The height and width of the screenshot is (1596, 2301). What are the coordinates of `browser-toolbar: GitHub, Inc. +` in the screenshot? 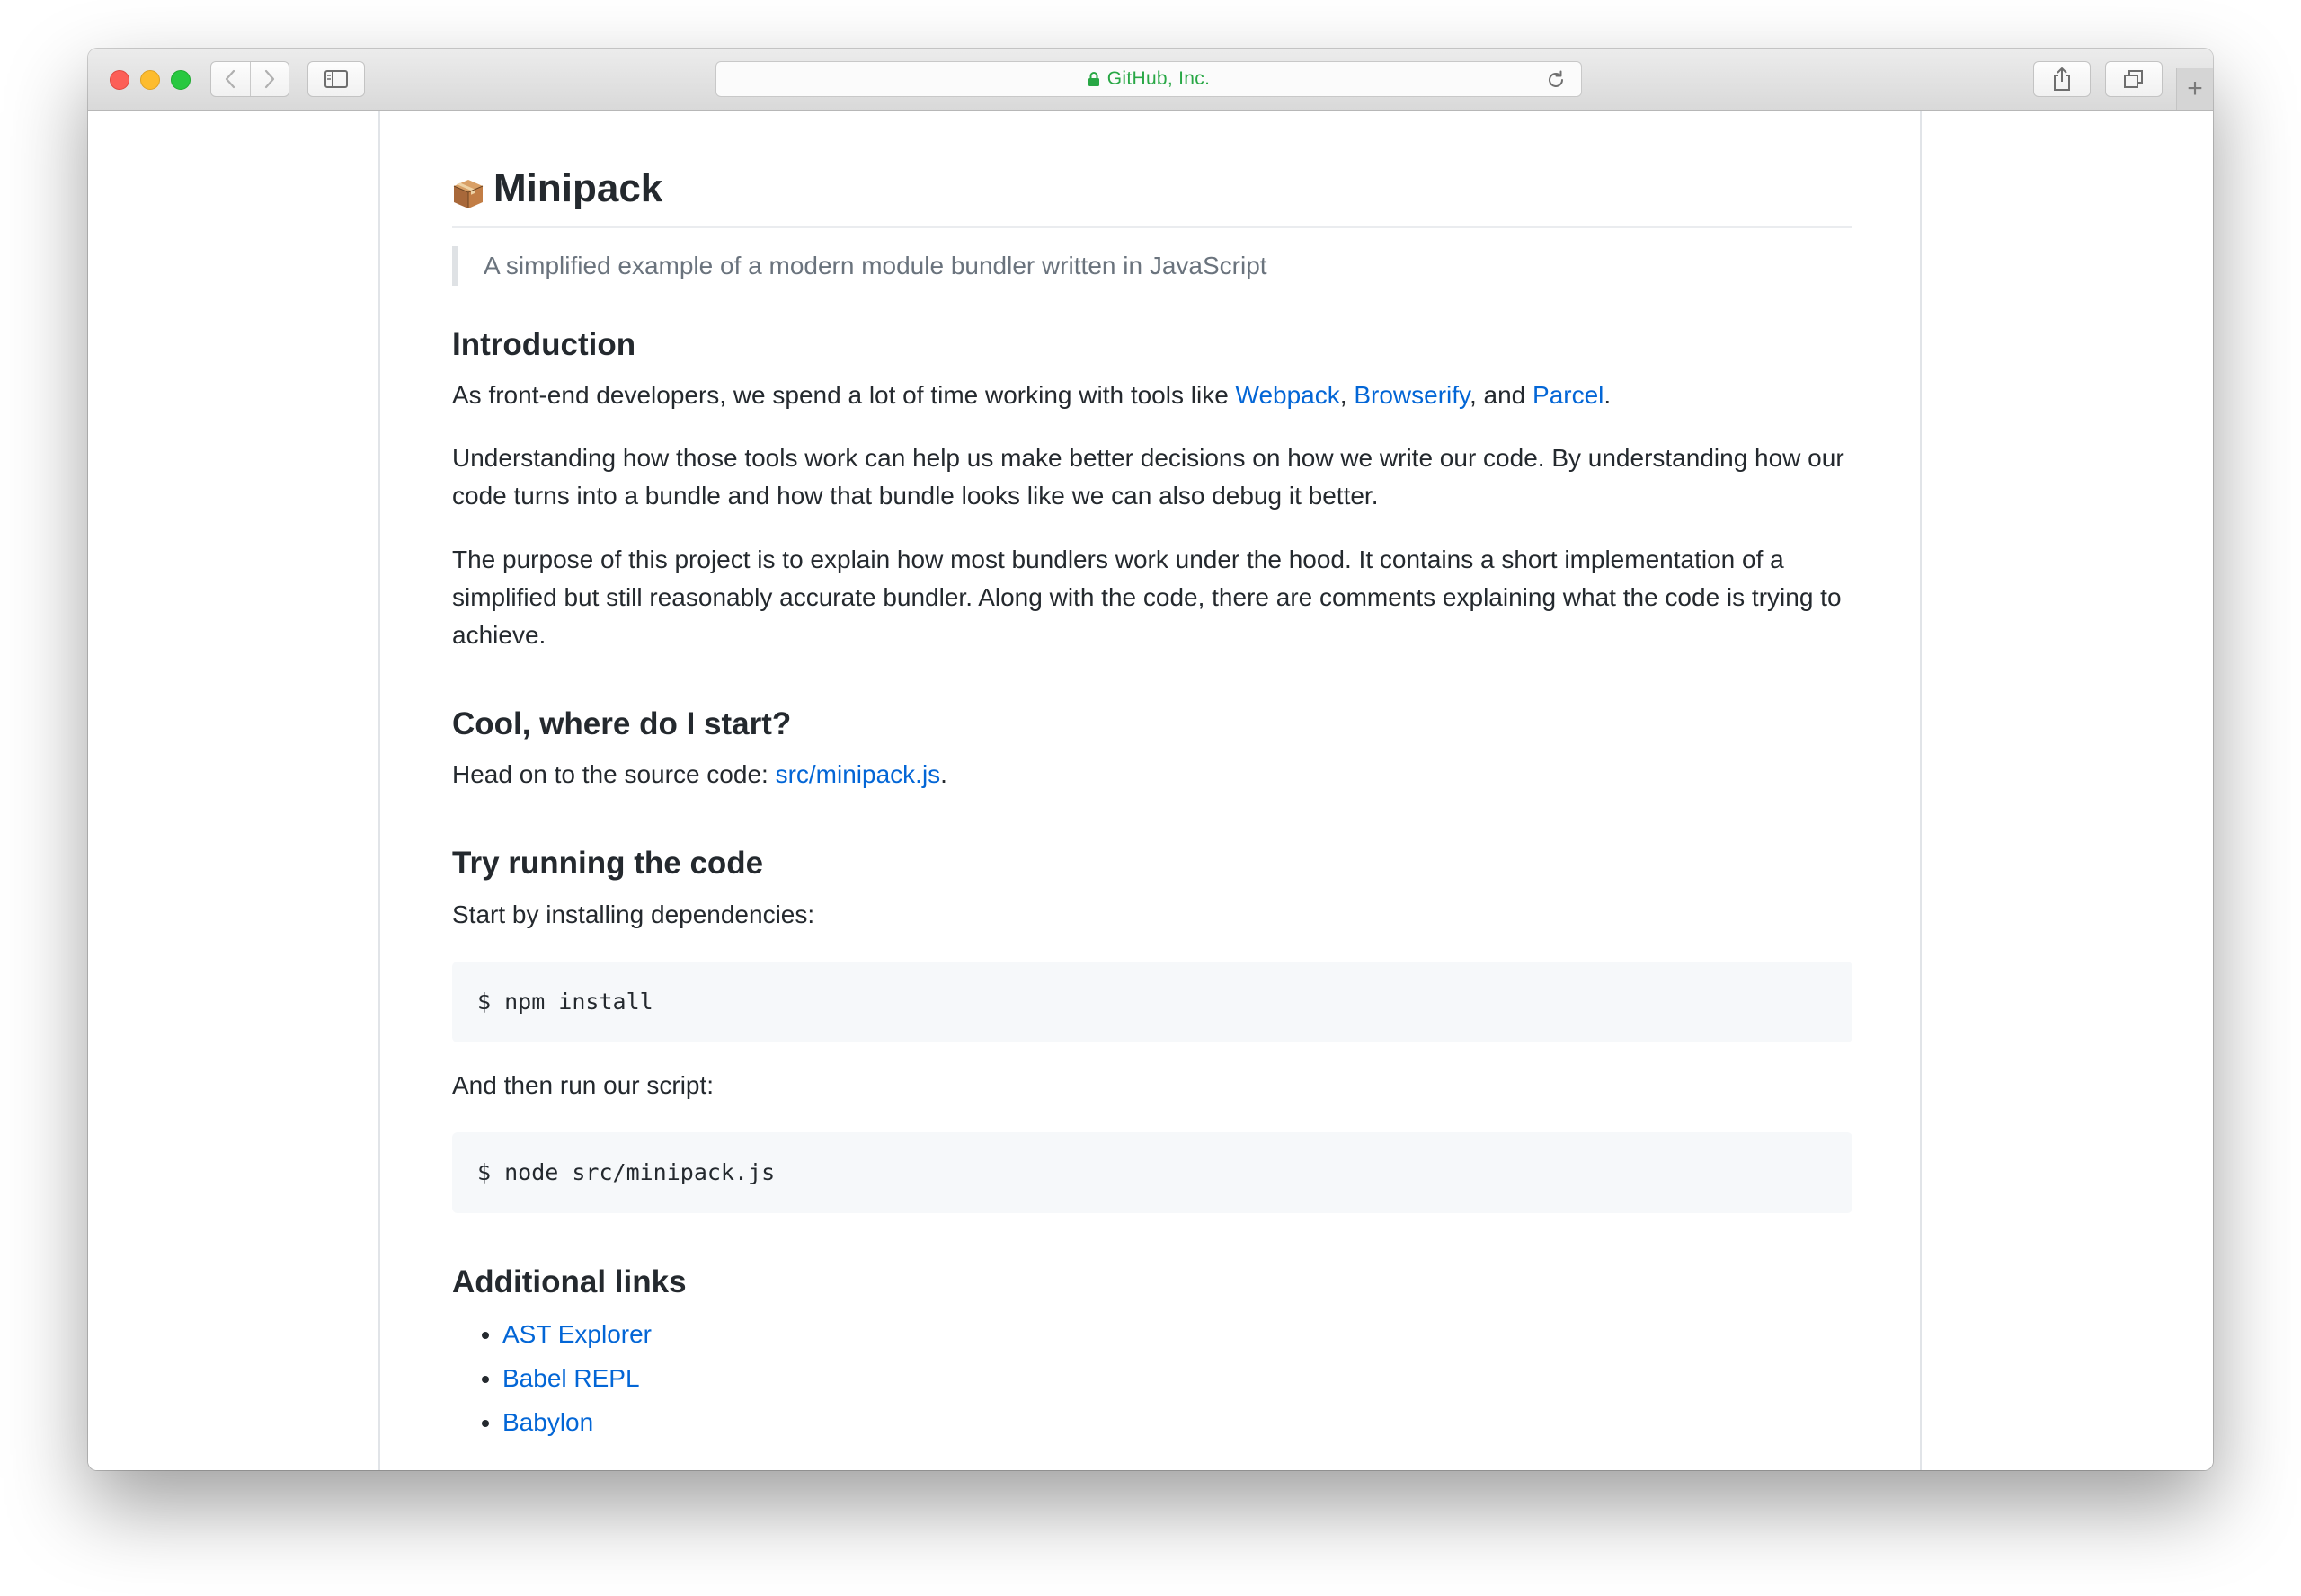 It's located at (1150, 80).